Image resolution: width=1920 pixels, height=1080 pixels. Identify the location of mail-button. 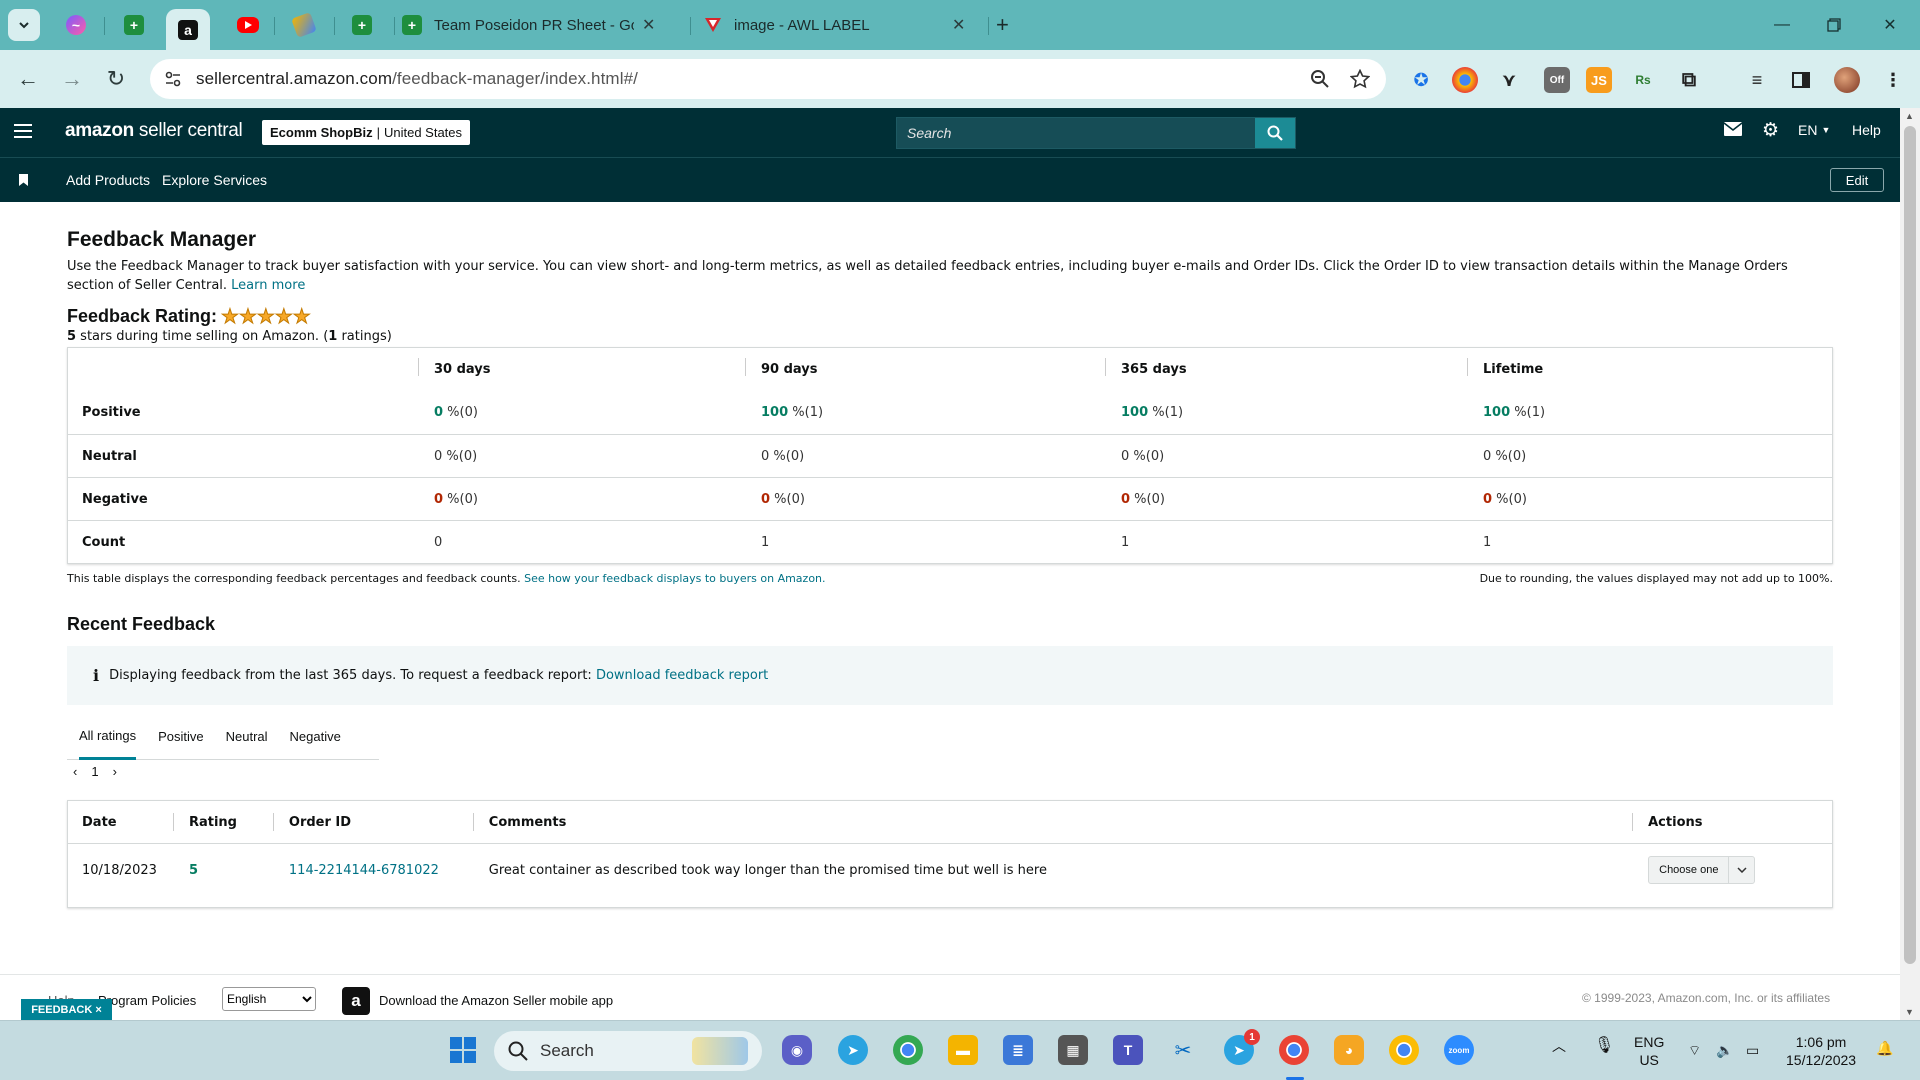
(1733, 129).